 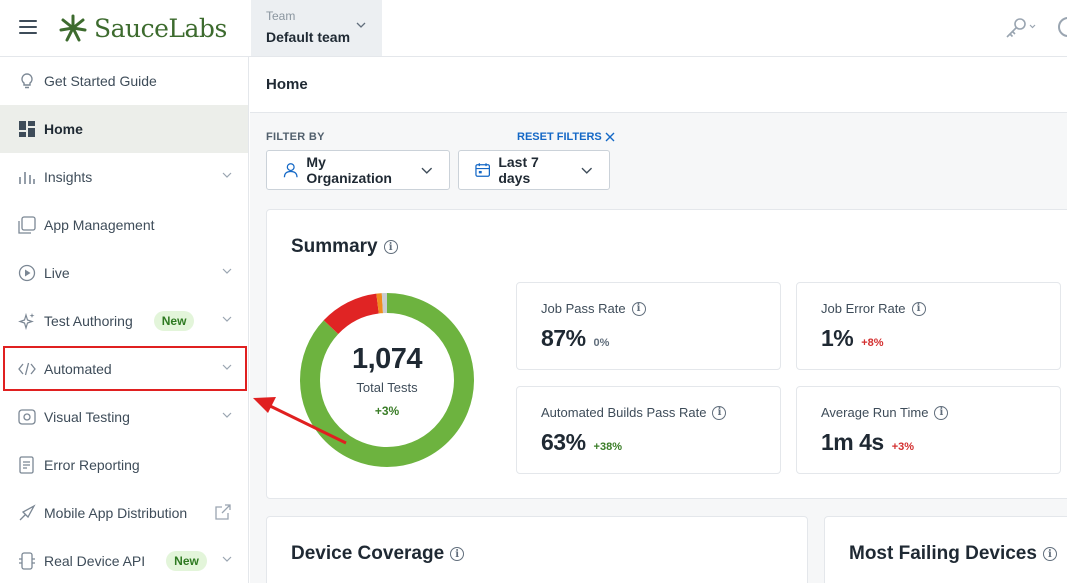 I want to click on metric-value: 1m 4s, so click(x=852, y=442).